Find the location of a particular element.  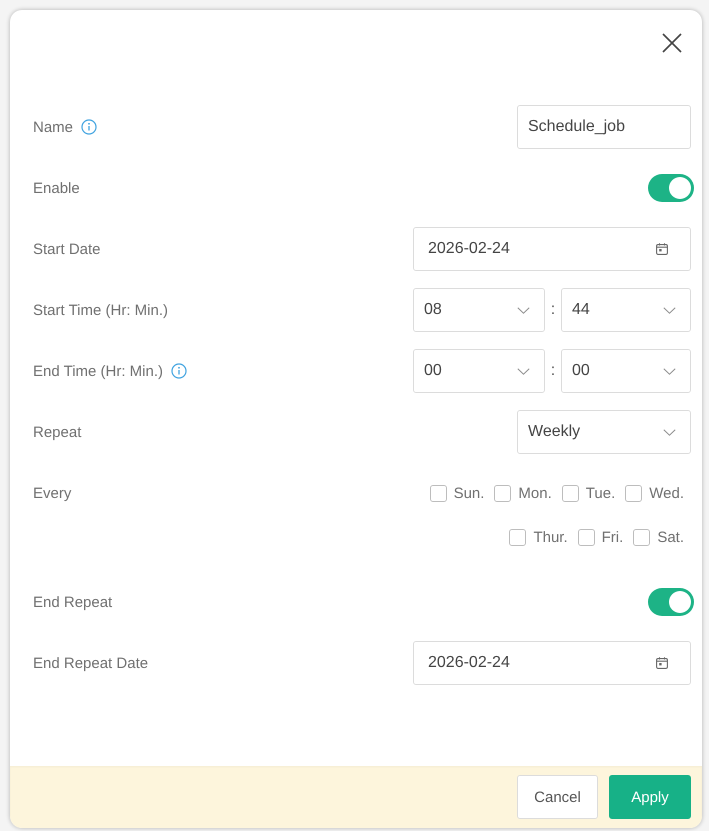

cancel-button: Cancel is located at coordinates (557, 797).